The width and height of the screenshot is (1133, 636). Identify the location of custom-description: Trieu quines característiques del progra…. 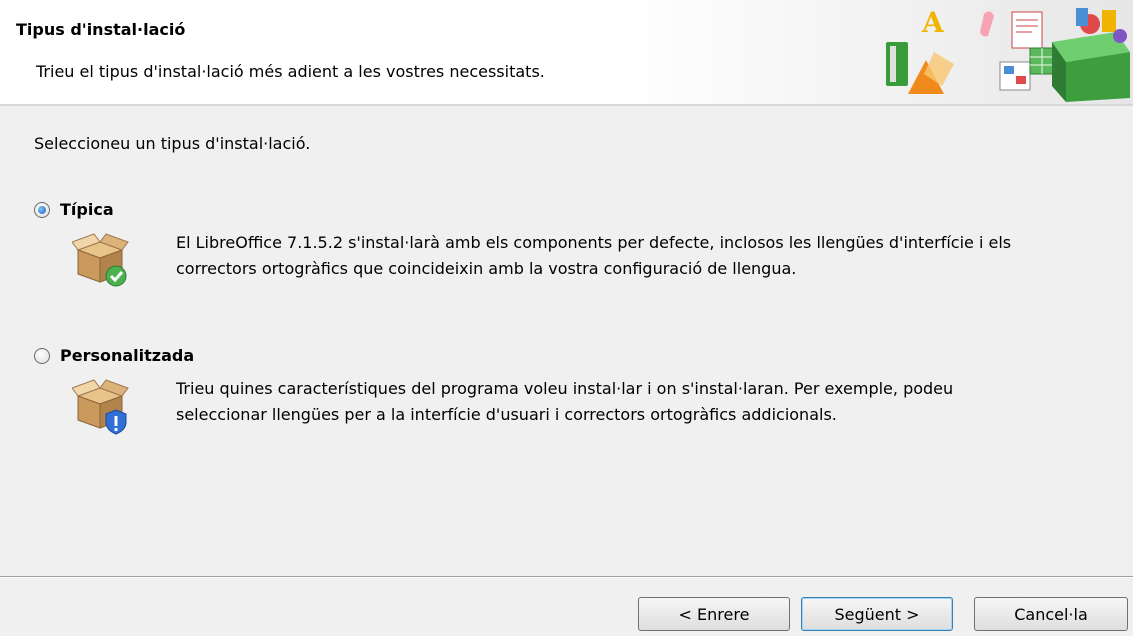
(565, 401).